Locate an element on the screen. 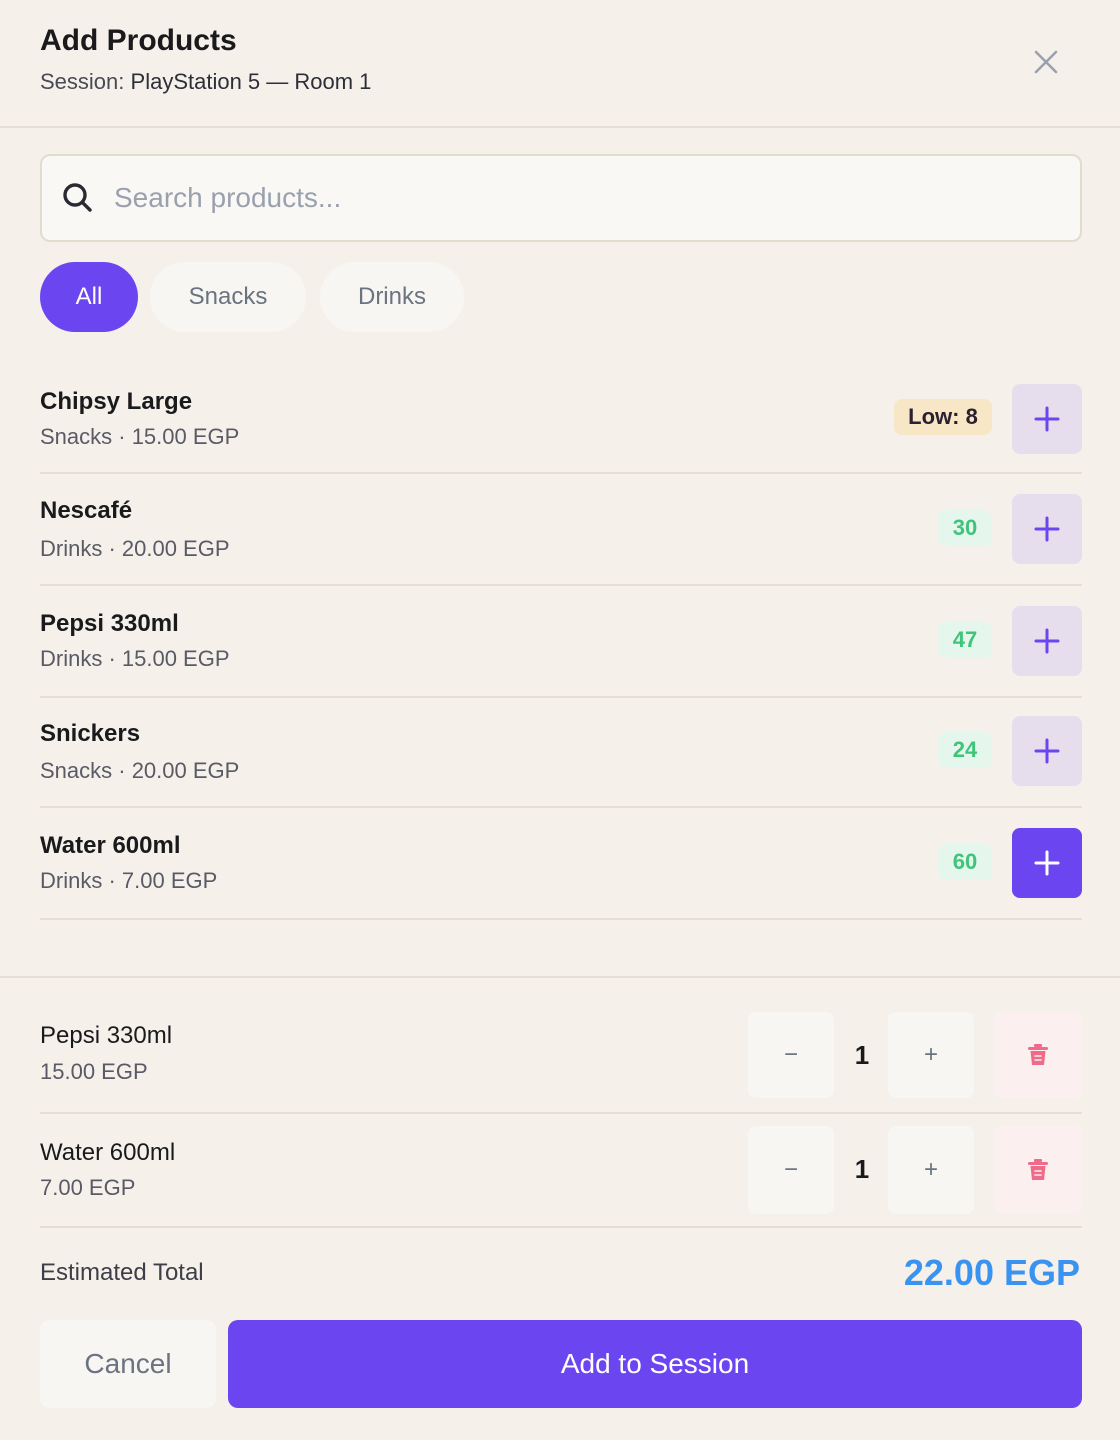  search-icon is located at coordinates (77, 197).